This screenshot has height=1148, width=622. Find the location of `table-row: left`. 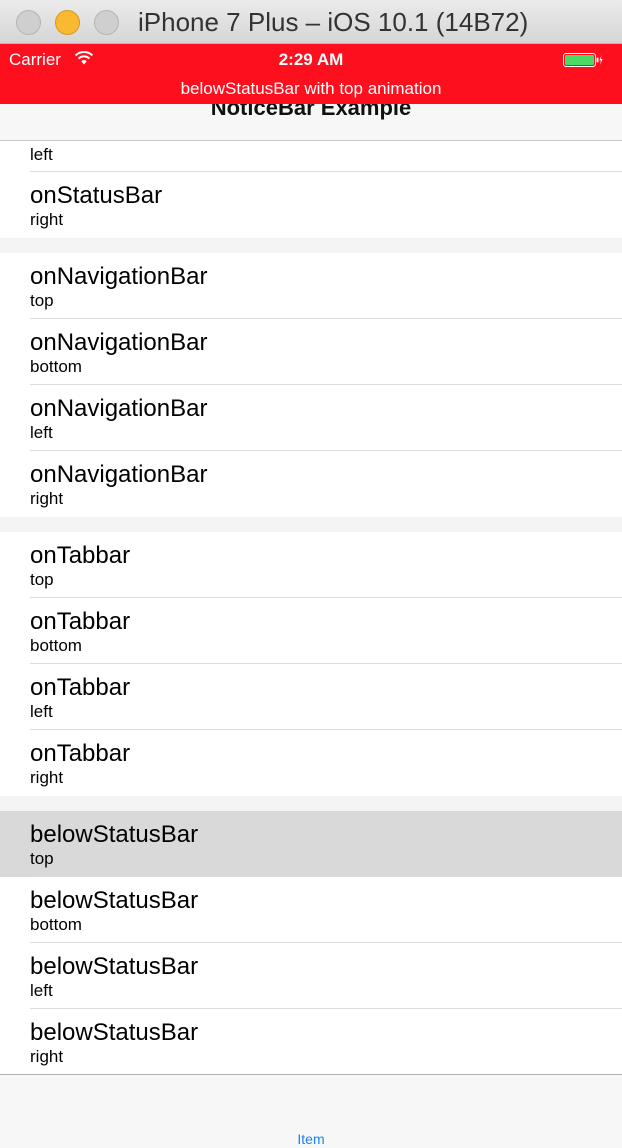

table-row: left is located at coordinates (311, 156).